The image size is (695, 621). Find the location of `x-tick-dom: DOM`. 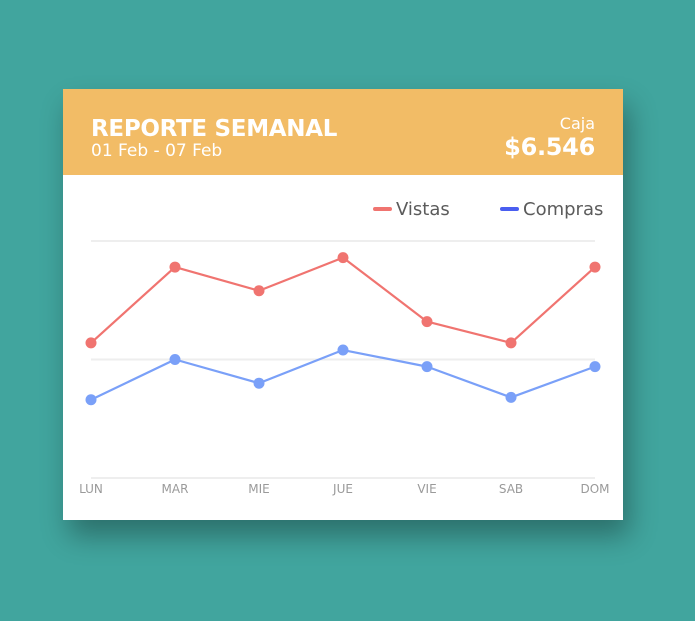

x-tick-dom: DOM is located at coordinates (594, 489).